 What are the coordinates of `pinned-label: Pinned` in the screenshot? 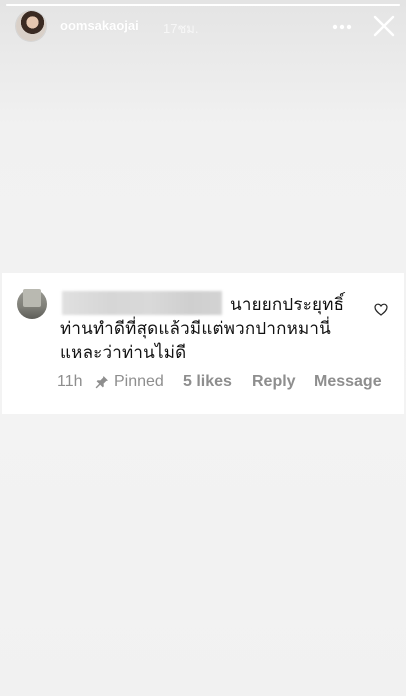 It's located at (139, 381).